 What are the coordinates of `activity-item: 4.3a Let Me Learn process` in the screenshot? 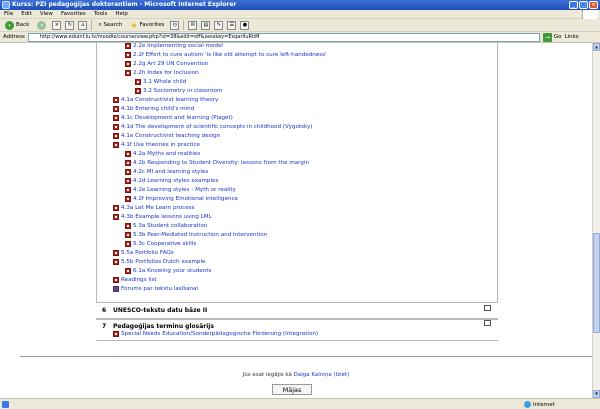 It's located at (154, 208).